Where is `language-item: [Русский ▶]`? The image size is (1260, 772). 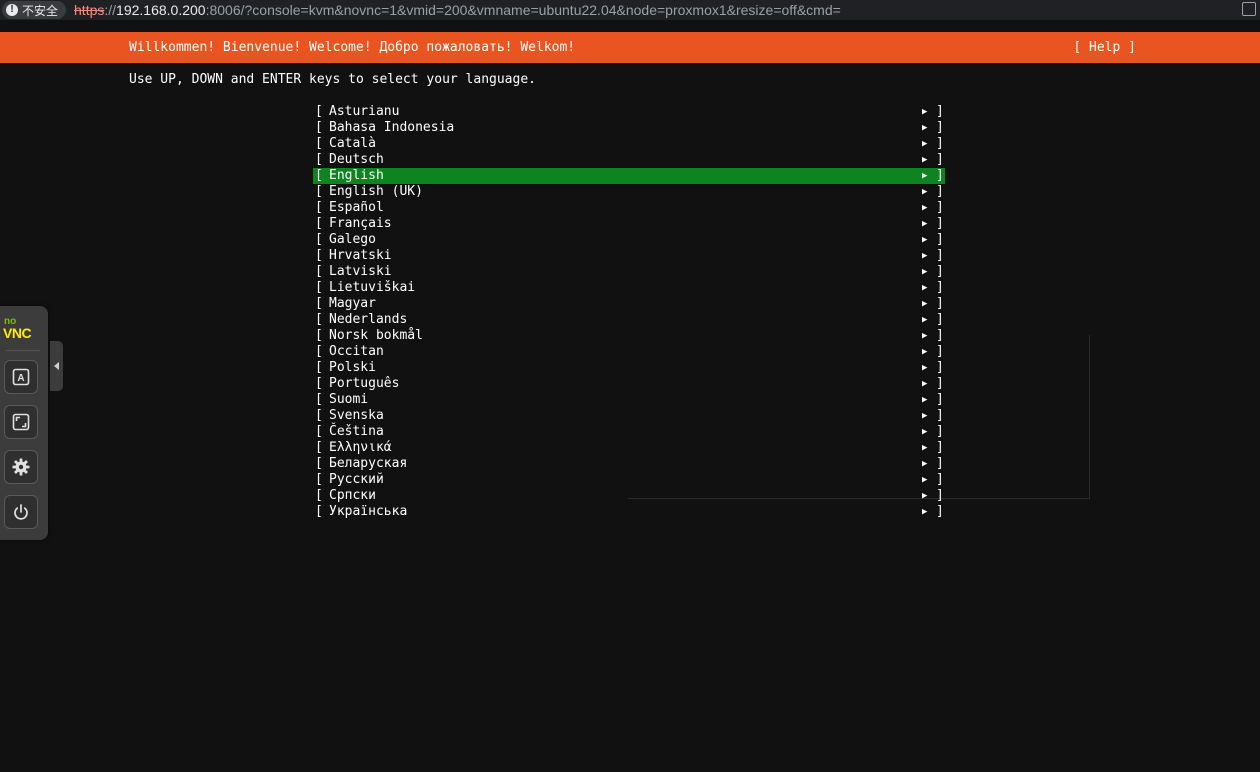 language-item: [Русский ▶] is located at coordinates (629, 480).